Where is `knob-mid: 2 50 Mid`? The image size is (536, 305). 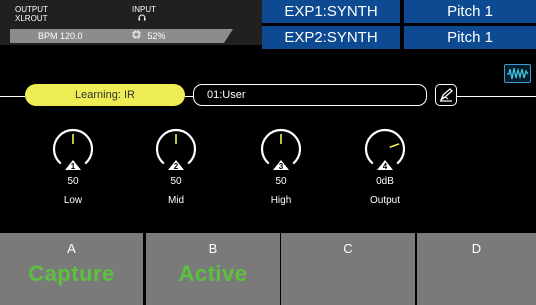 knob-mid: 2 50 Mid is located at coordinates (176, 166).